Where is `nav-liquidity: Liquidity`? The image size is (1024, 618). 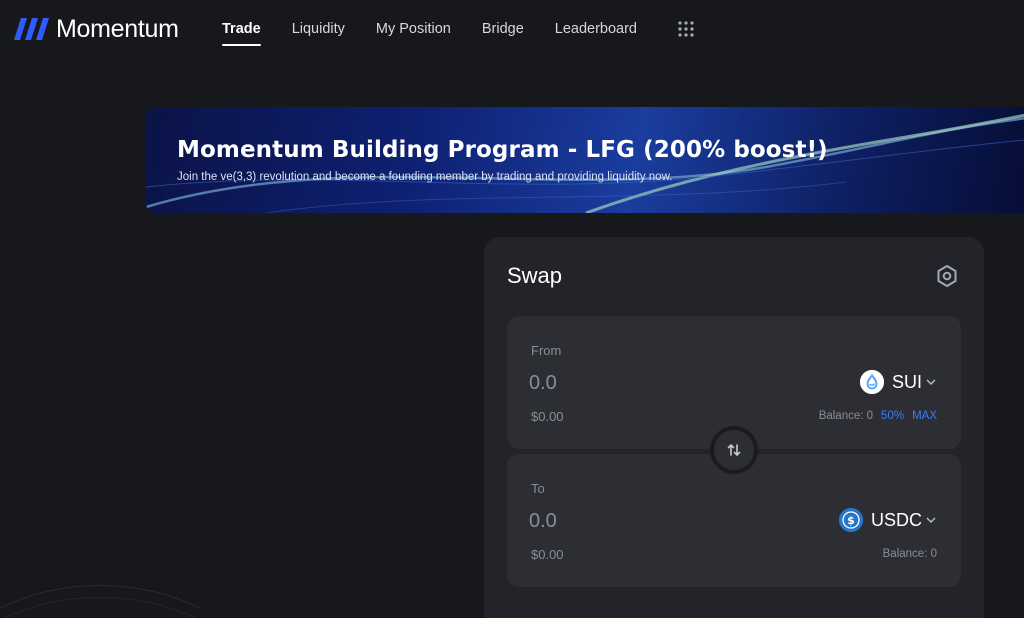 nav-liquidity: Liquidity is located at coordinates (318, 29).